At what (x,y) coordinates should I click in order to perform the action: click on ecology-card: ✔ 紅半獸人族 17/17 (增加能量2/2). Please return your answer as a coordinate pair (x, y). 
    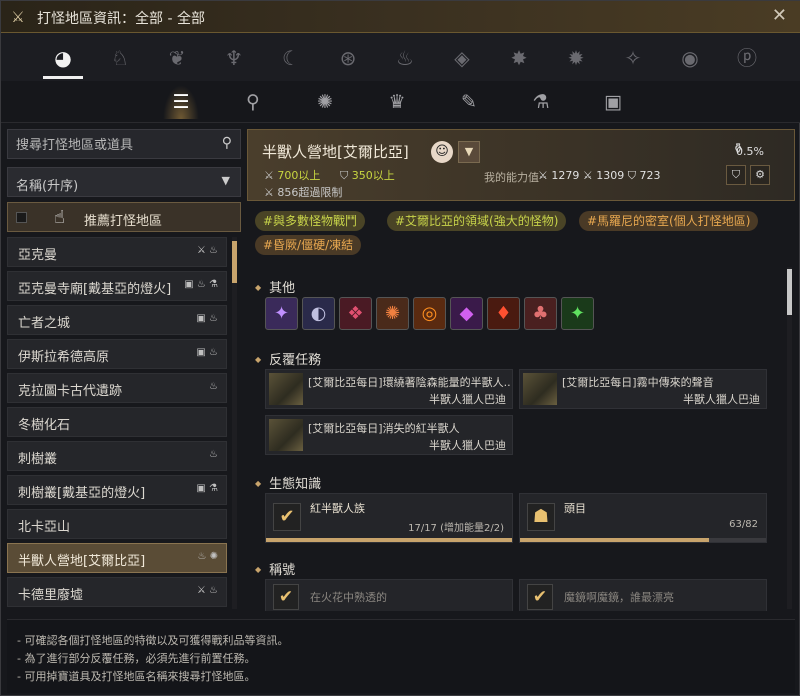
    Looking at the image, I should click on (389, 518).